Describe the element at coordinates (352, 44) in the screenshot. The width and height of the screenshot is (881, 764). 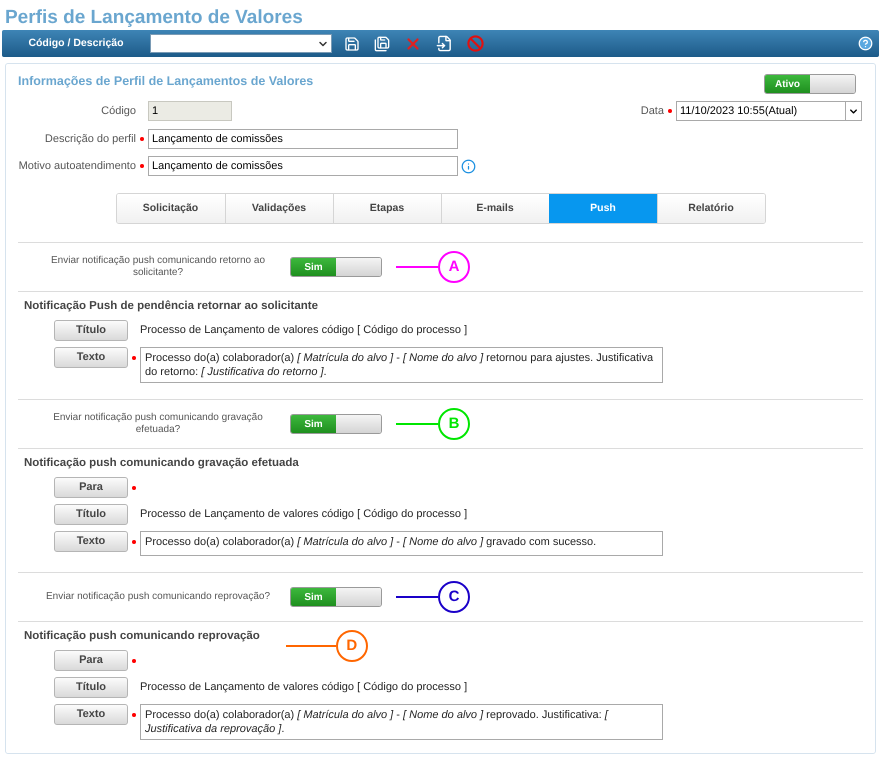
I see `save-icon` at that location.